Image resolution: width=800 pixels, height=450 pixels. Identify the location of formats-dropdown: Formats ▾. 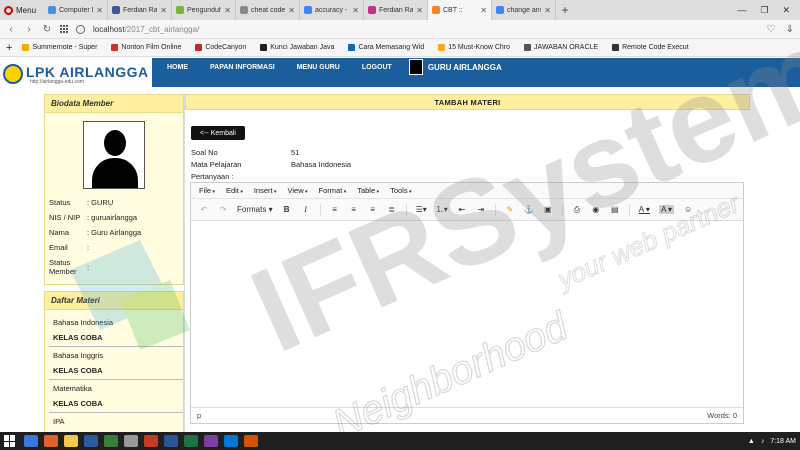
(255, 209).